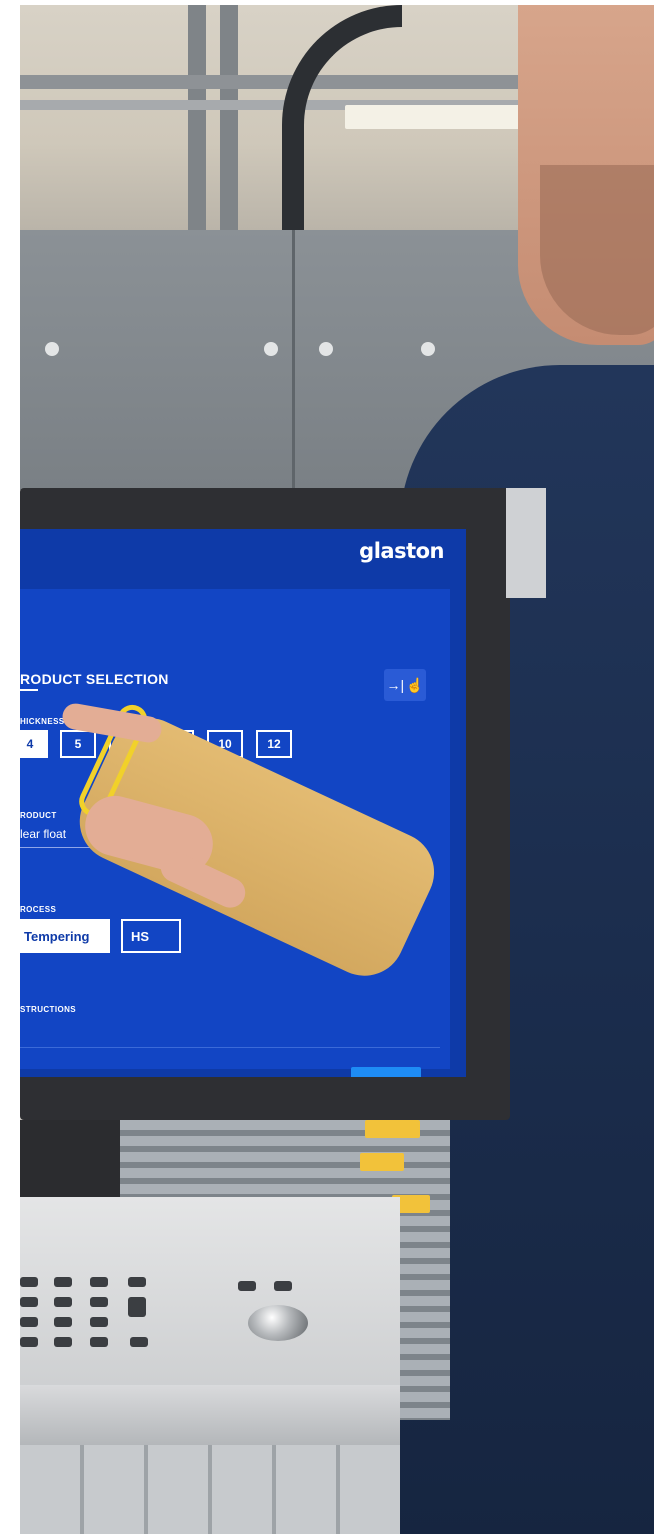 This screenshot has height=1534, width=654. What do you see at coordinates (401, 551) in the screenshot?
I see `glaston-logo: glaston` at bounding box center [401, 551].